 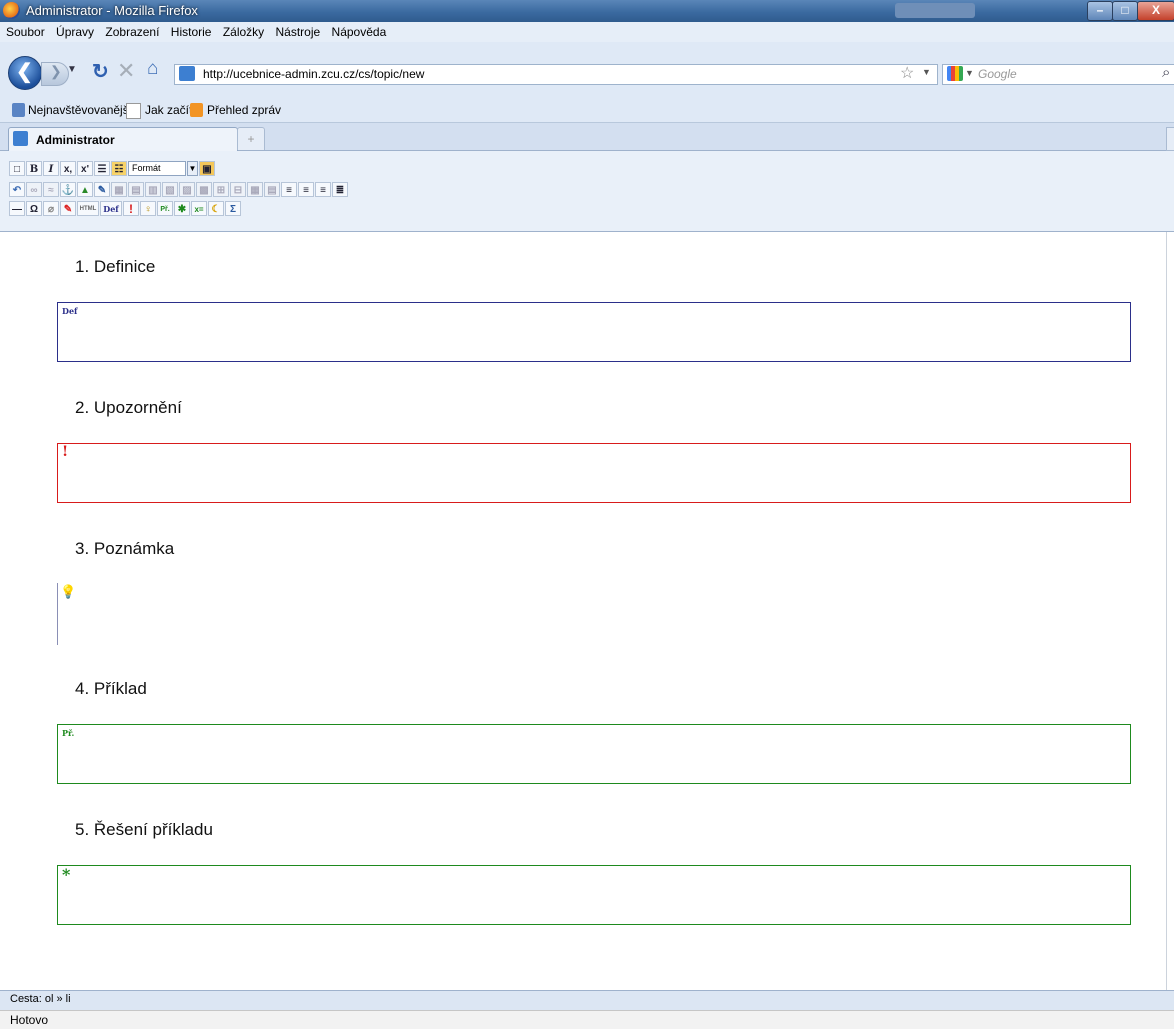 What do you see at coordinates (251, 138) in the screenshot?
I see `new-tab-button: +` at bounding box center [251, 138].